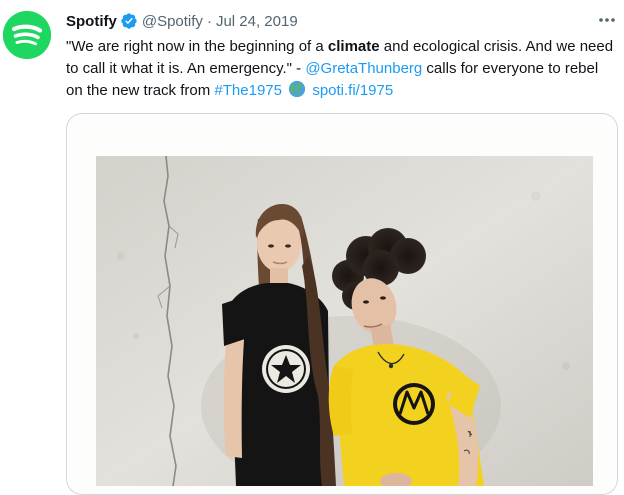 The height and width of the screenshot is (495, 624). I want to click on author-name: Spotify, so click(91, 21).